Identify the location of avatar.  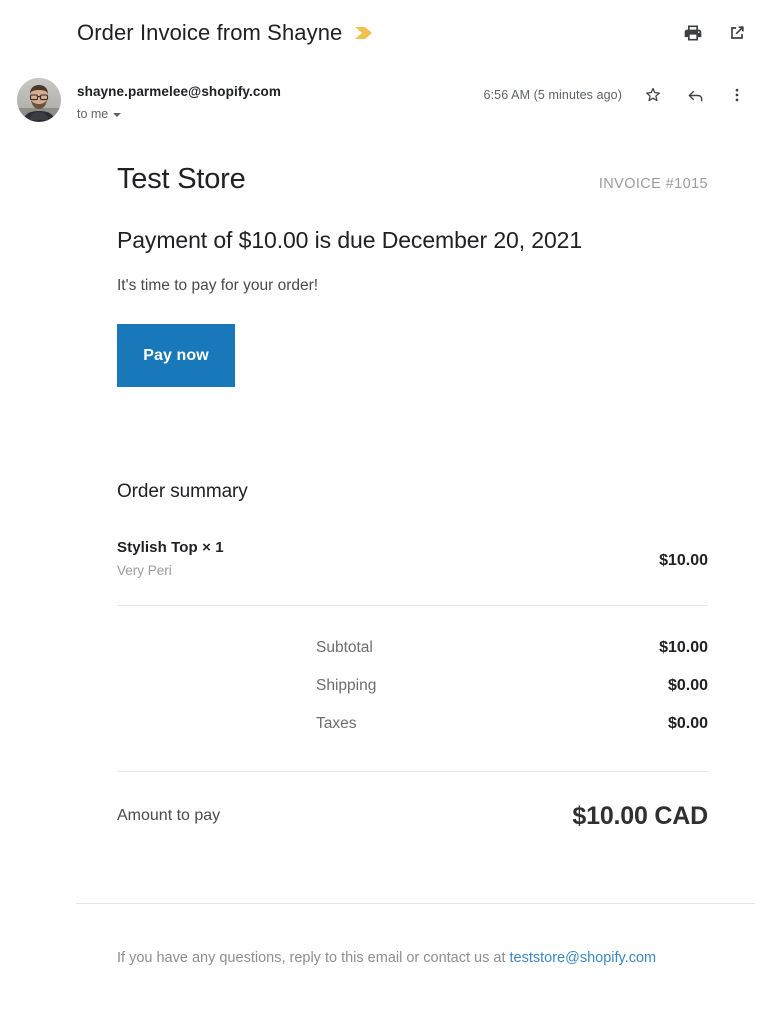
(39, 100).